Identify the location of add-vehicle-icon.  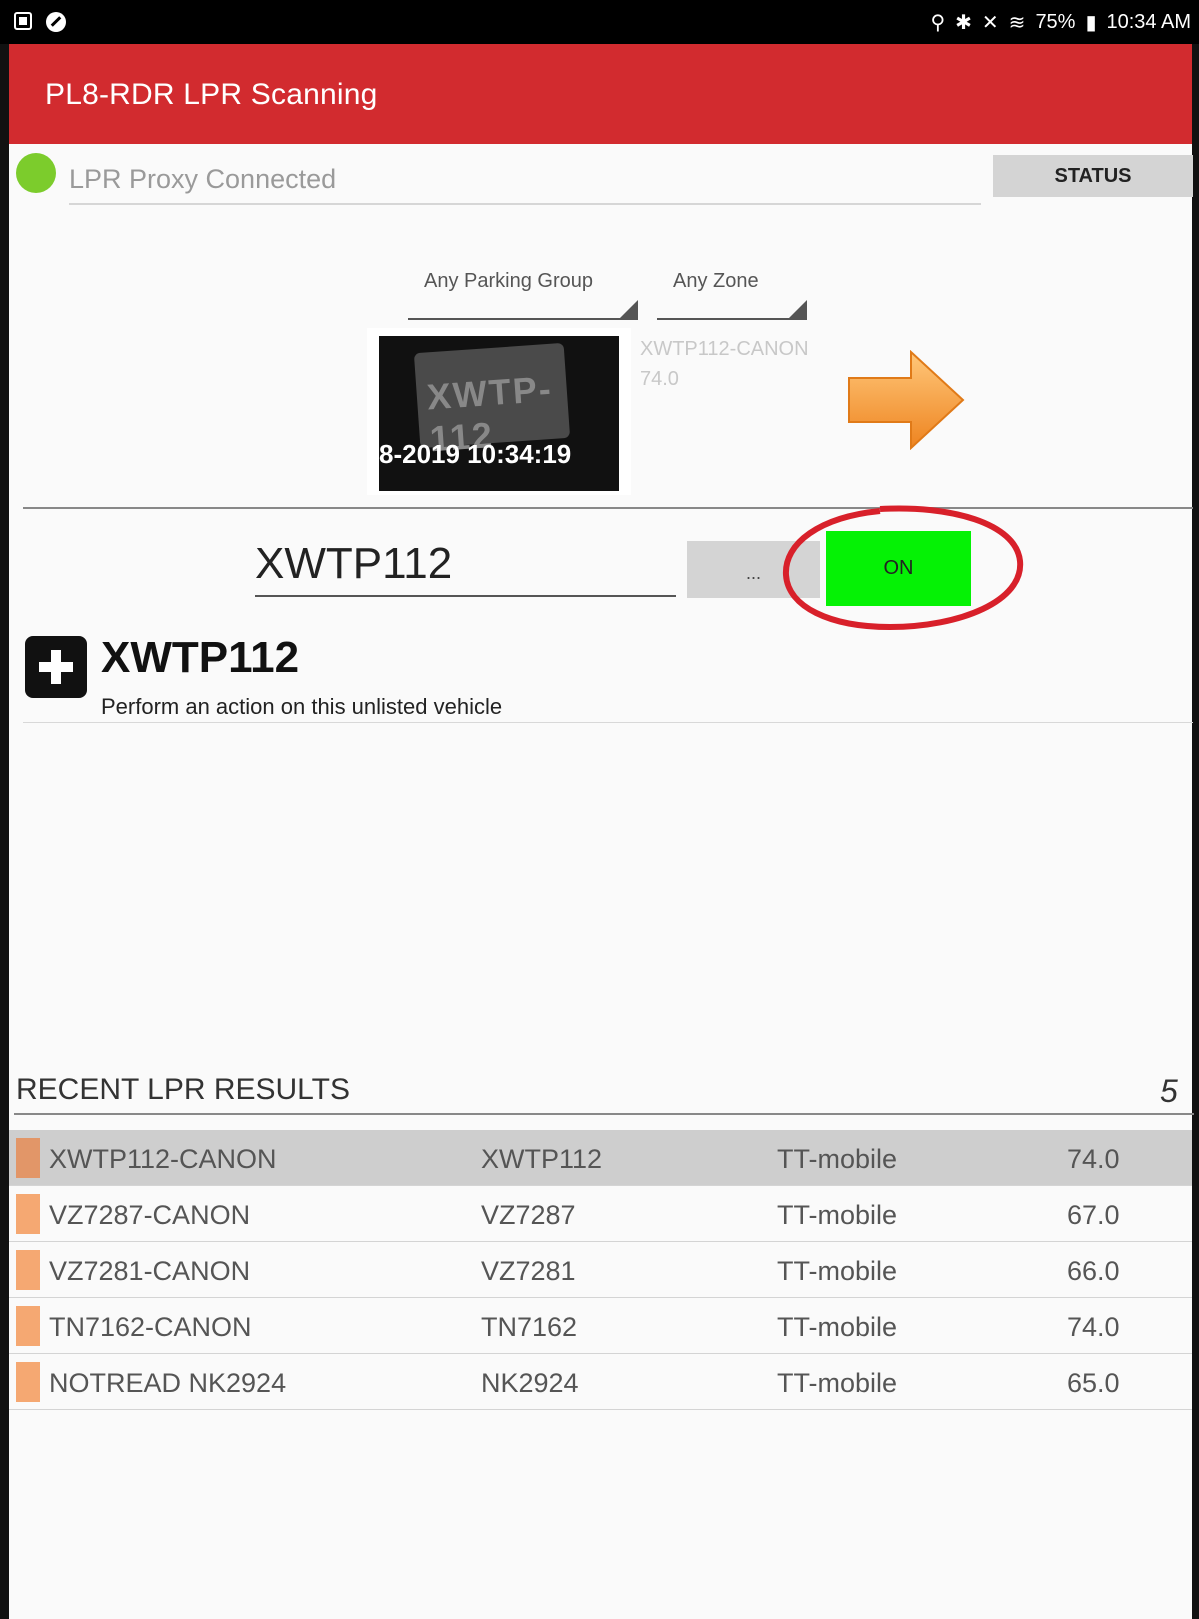
(56, 667).